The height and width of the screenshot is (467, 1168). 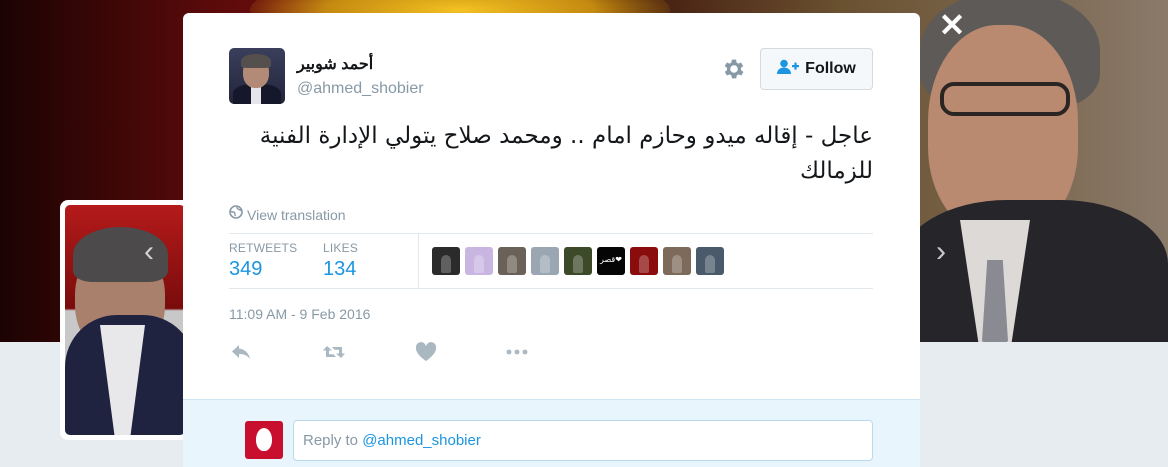 I want to click on chevron-right-icon: ›, so click(x=941, y=252).